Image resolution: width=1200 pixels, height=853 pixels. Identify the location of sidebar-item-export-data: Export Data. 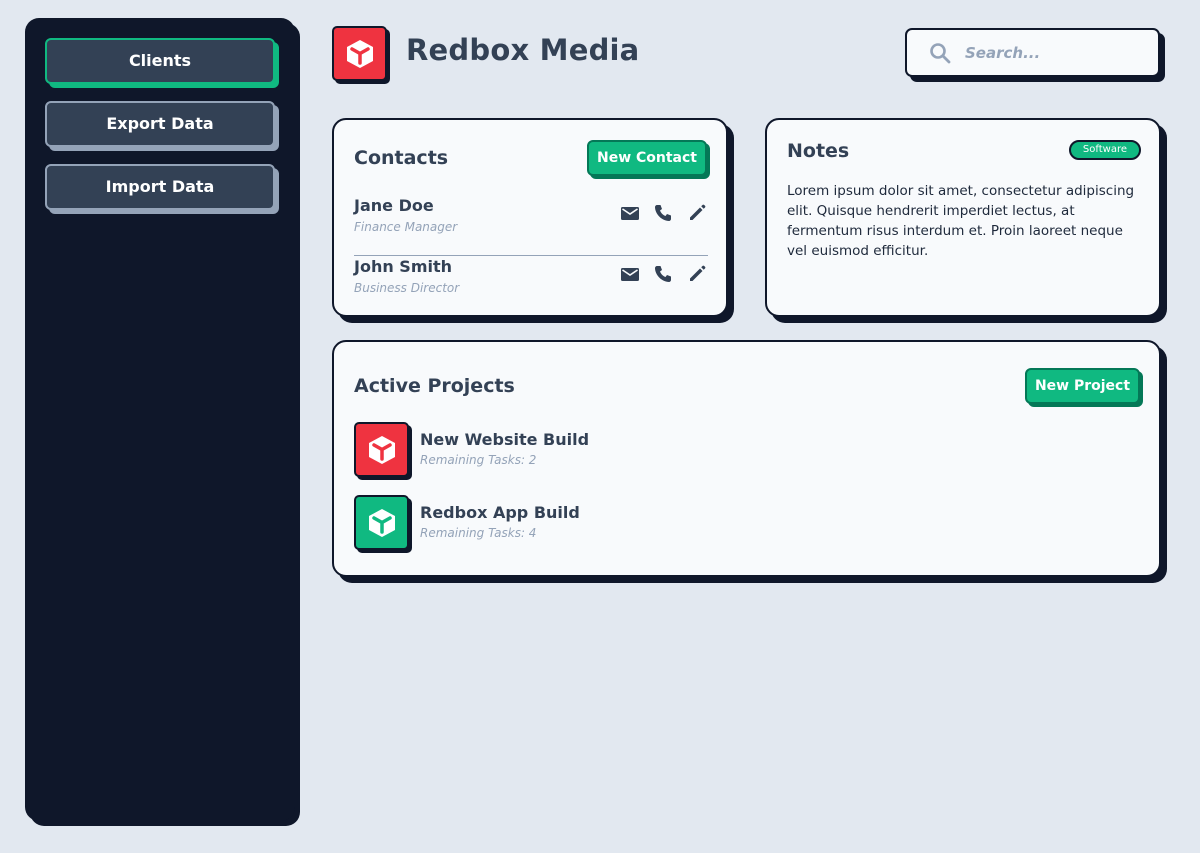
(160, 124).